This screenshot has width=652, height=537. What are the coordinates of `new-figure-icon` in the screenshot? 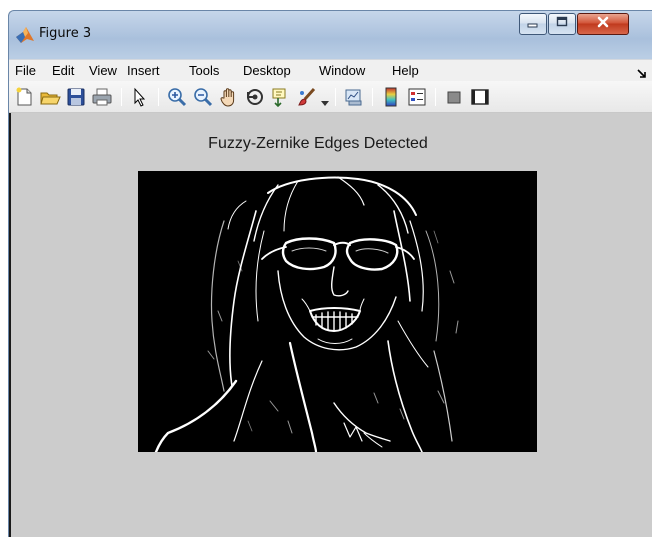 It's located at (24, 97).